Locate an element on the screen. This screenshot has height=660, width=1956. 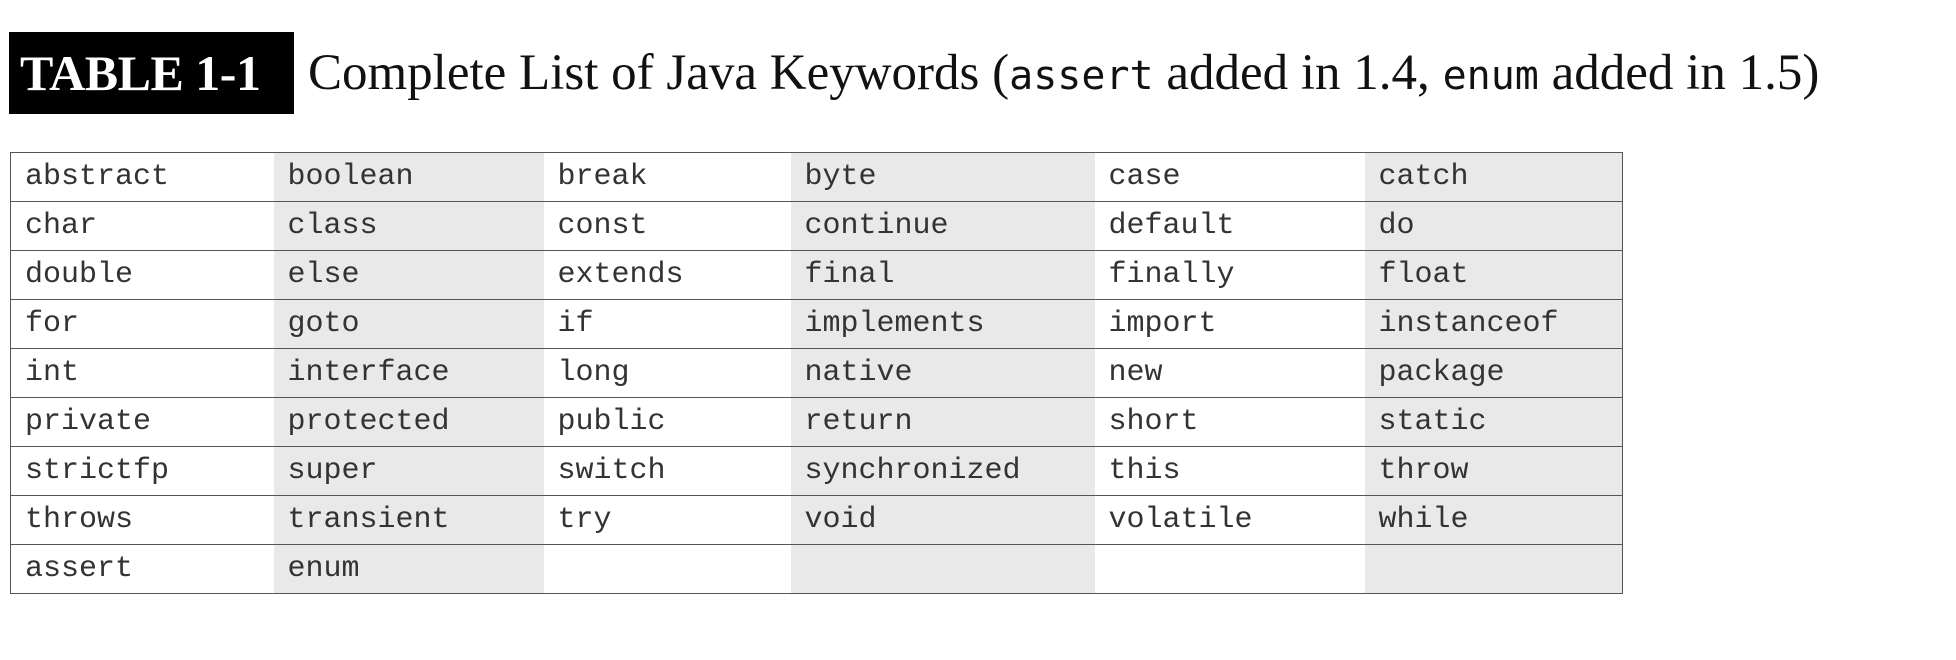
keyword-cell: short is located at coordinates (1229, 422).